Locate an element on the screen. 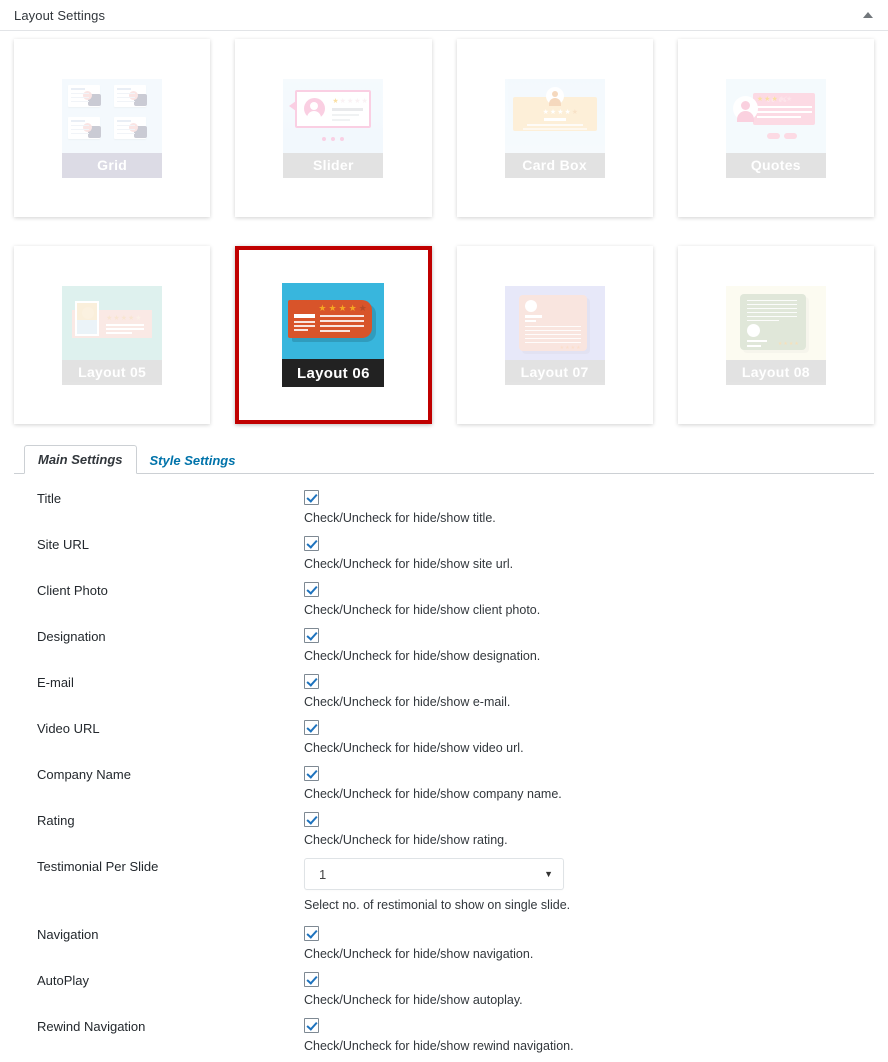  settings-tabs: Main Settings Style Settings is located at coordinates (444, 459).